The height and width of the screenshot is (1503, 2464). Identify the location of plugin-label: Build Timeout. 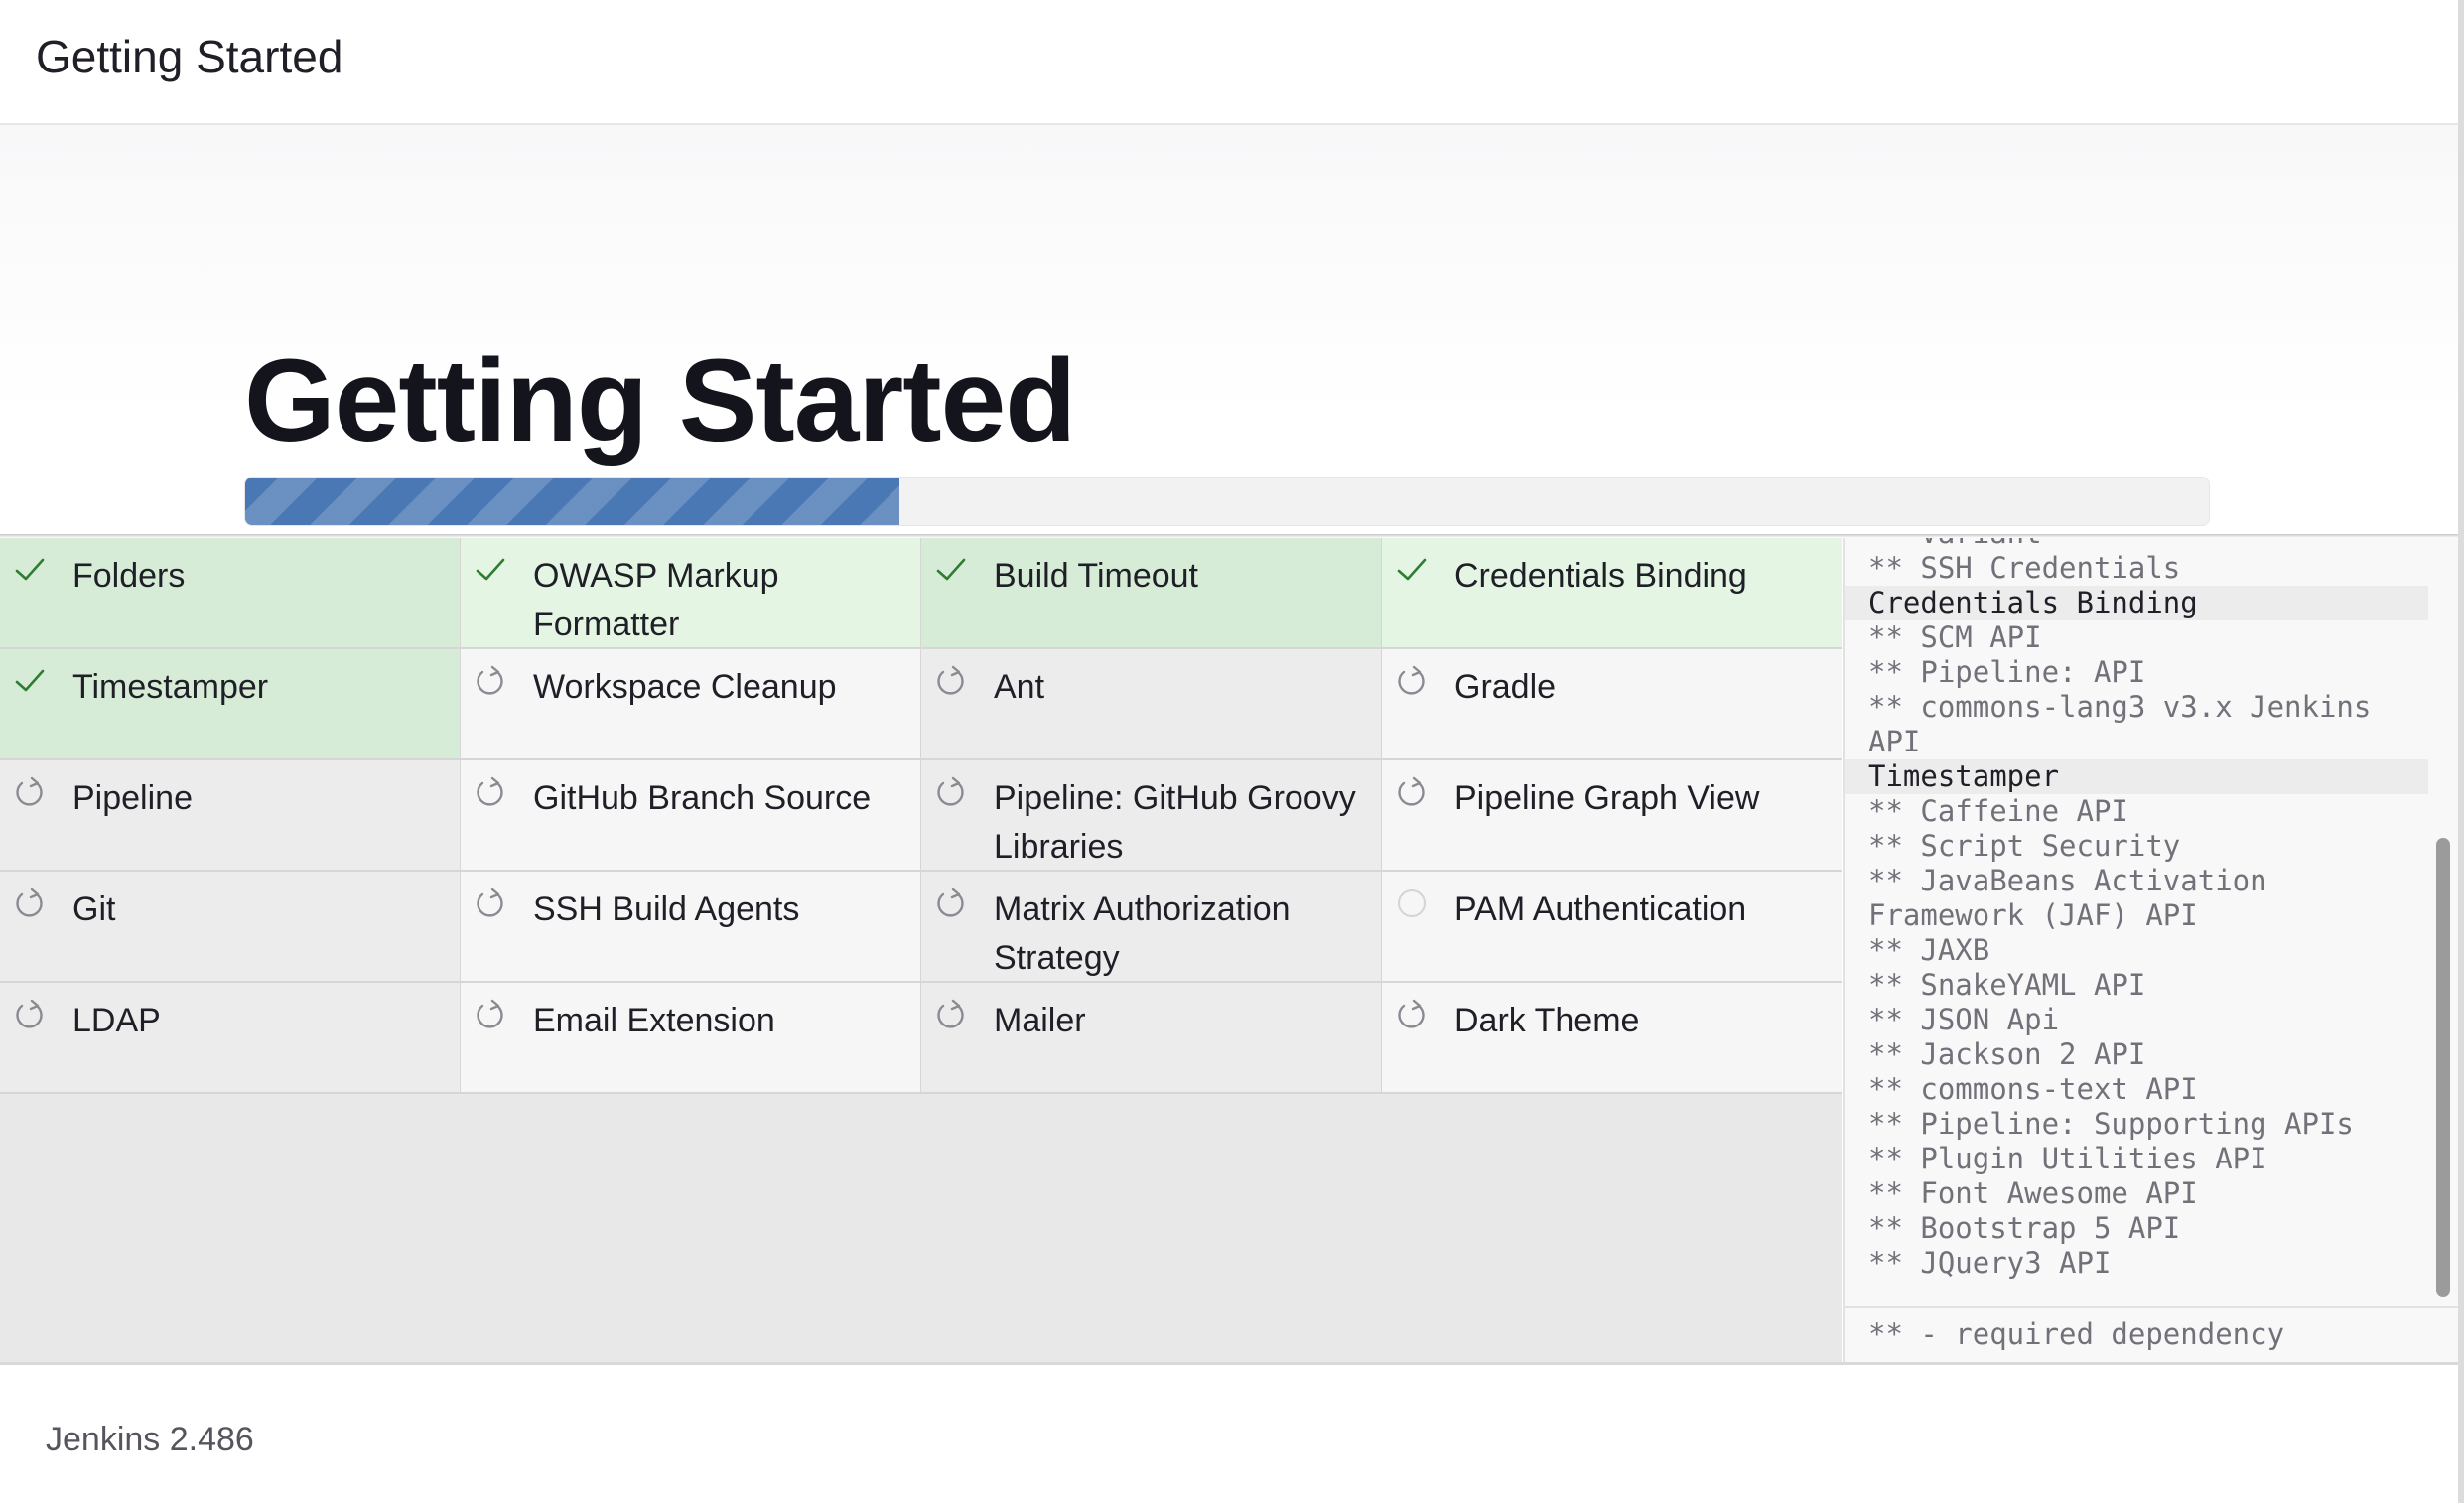
(1096, 576).